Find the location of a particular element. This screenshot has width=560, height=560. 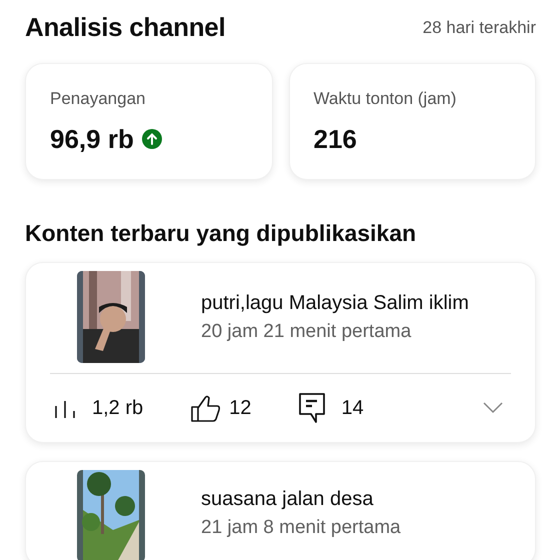

chevron-down-icon is located at coordinates (493, 408).